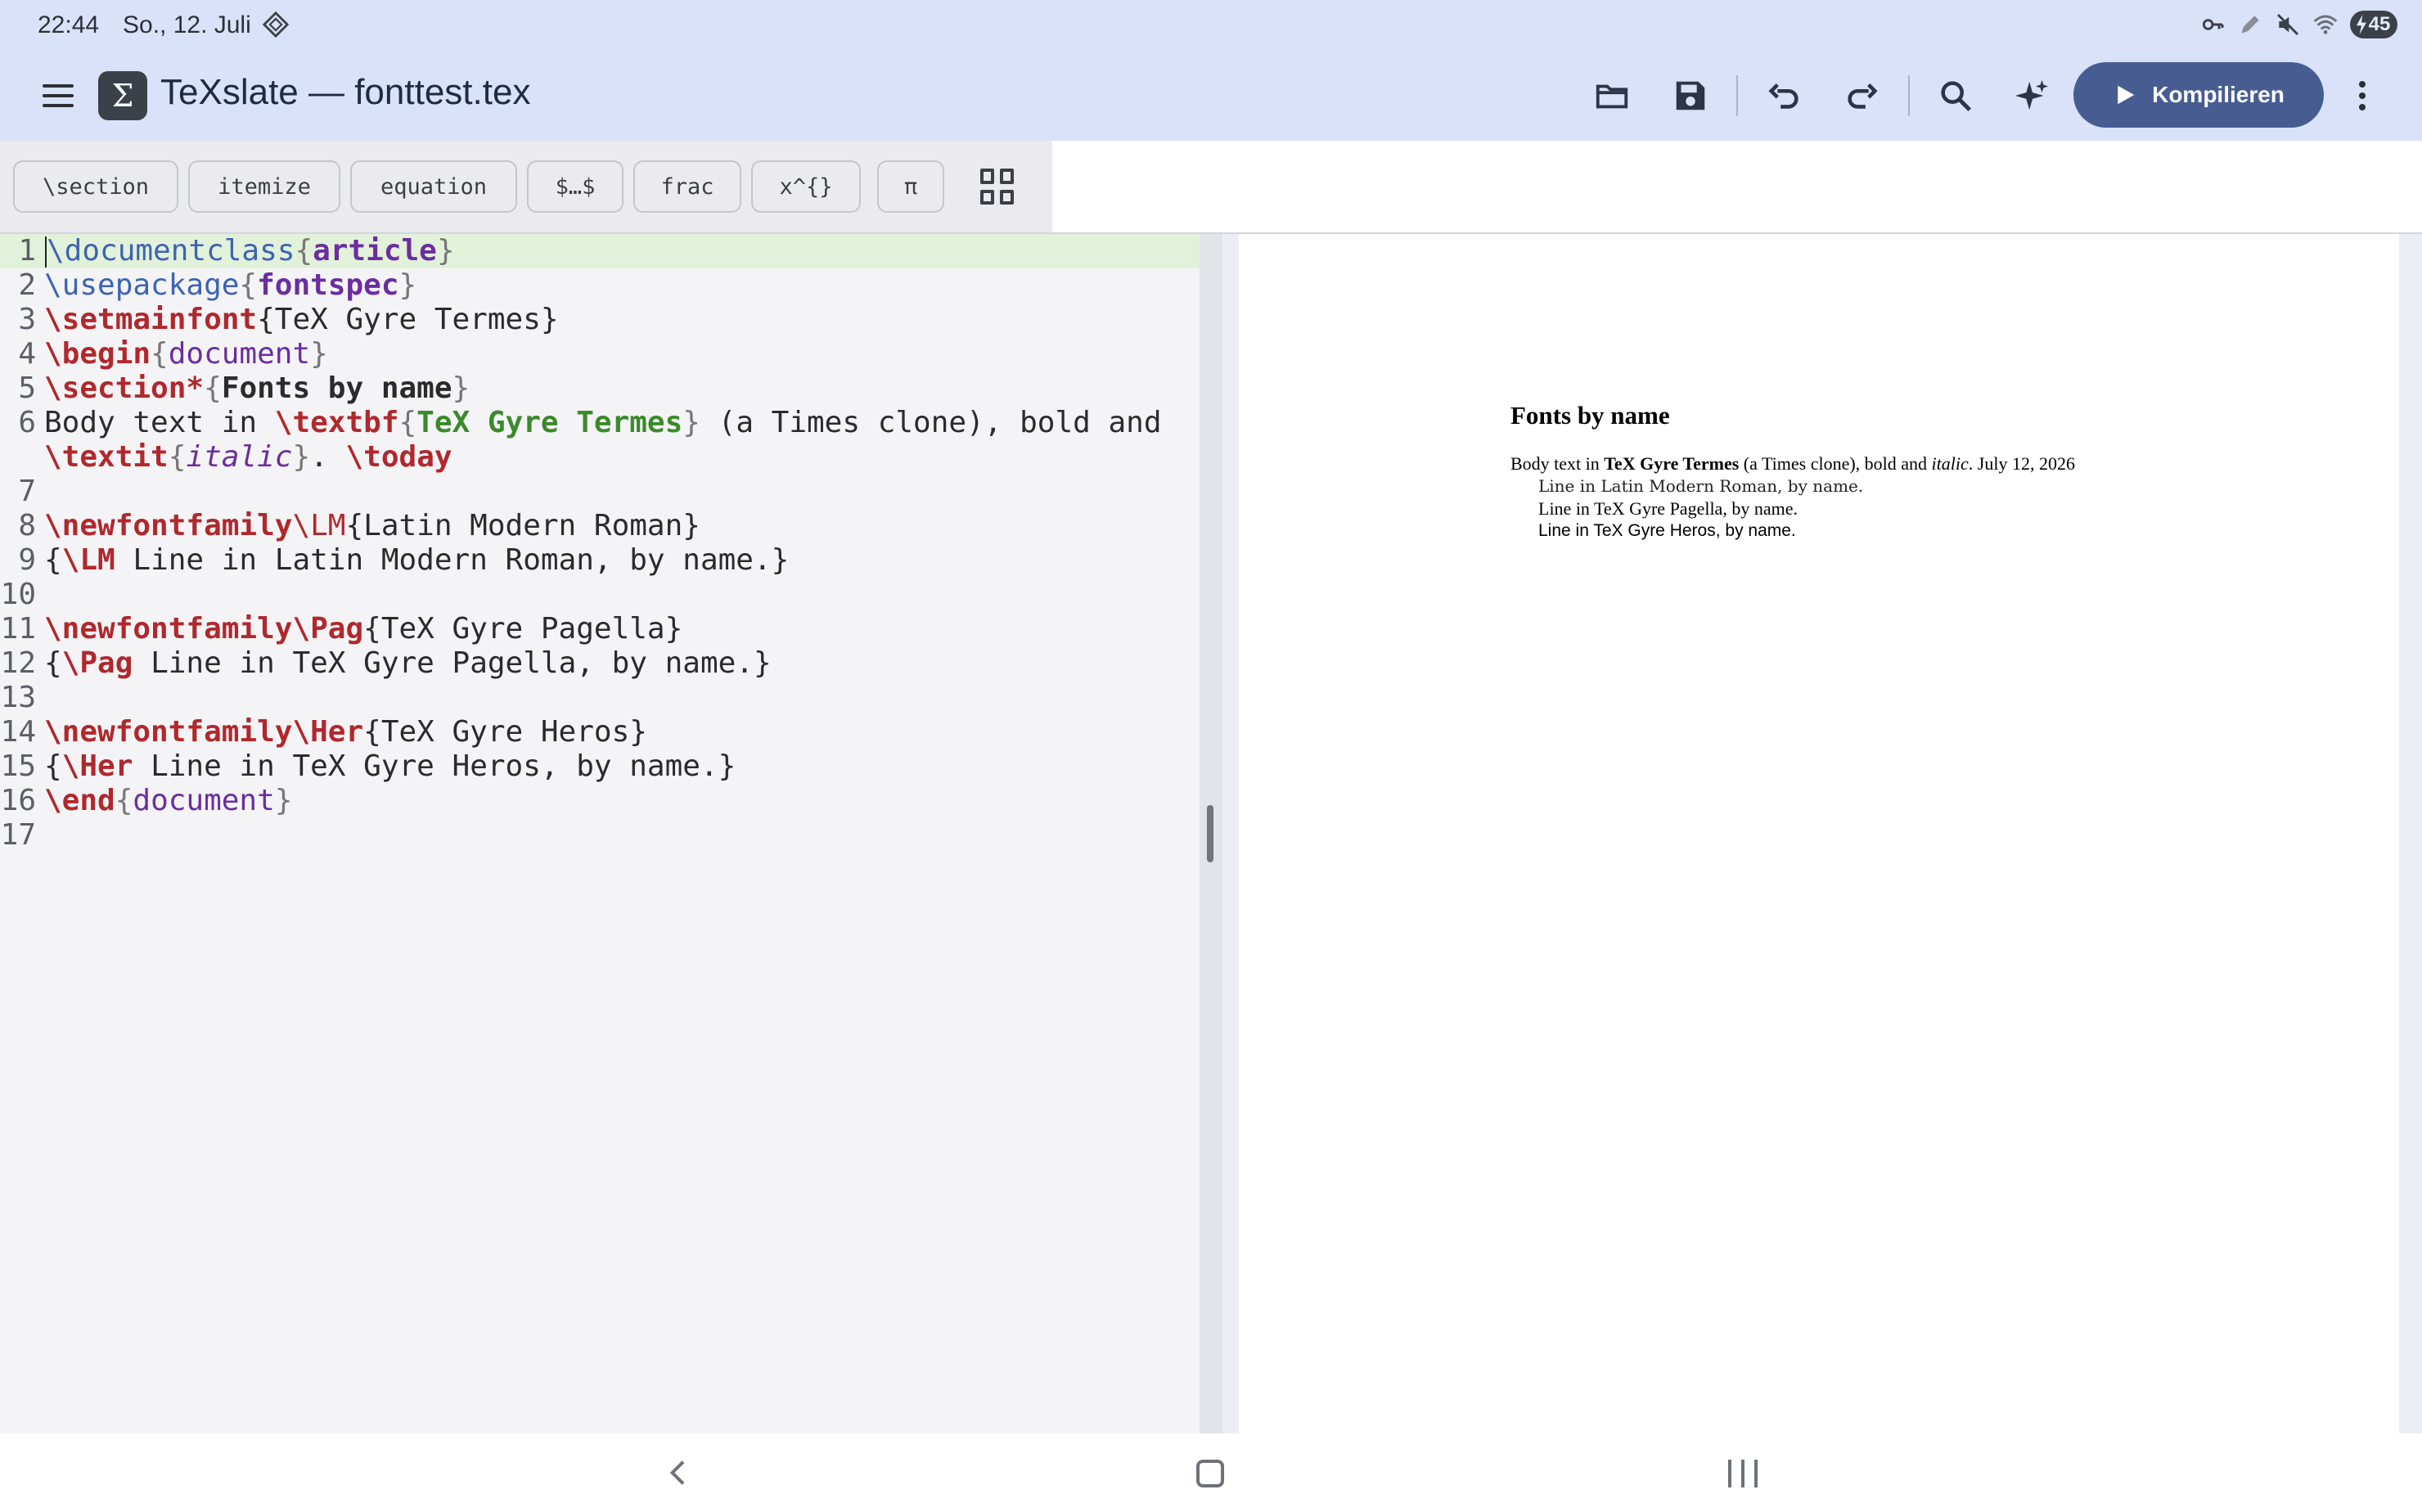 The width and height of the screenshot is (2422, 1512). Describe the element at coordinates (600, 285) in the screenshot. I see `code-line: 2 \usepackage{fontspec}` at that location.